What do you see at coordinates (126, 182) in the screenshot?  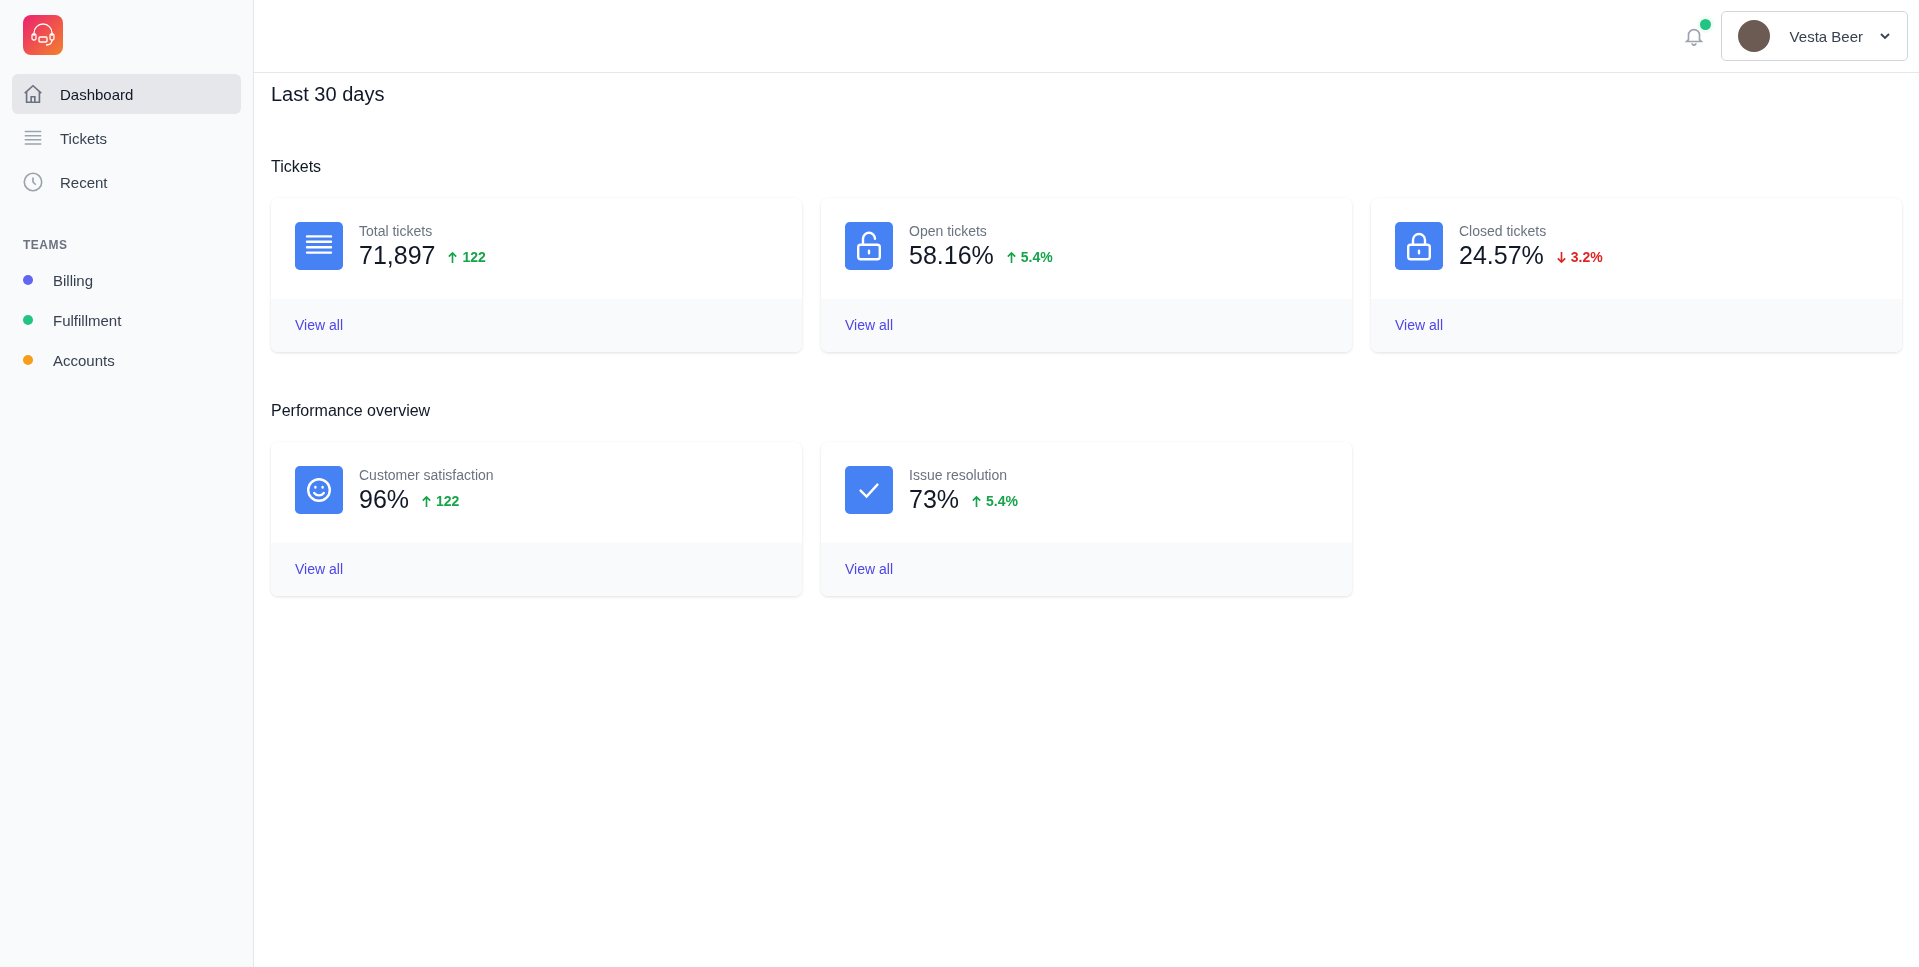 I see `nav-item: Recent` at bounding box center [126, 182].